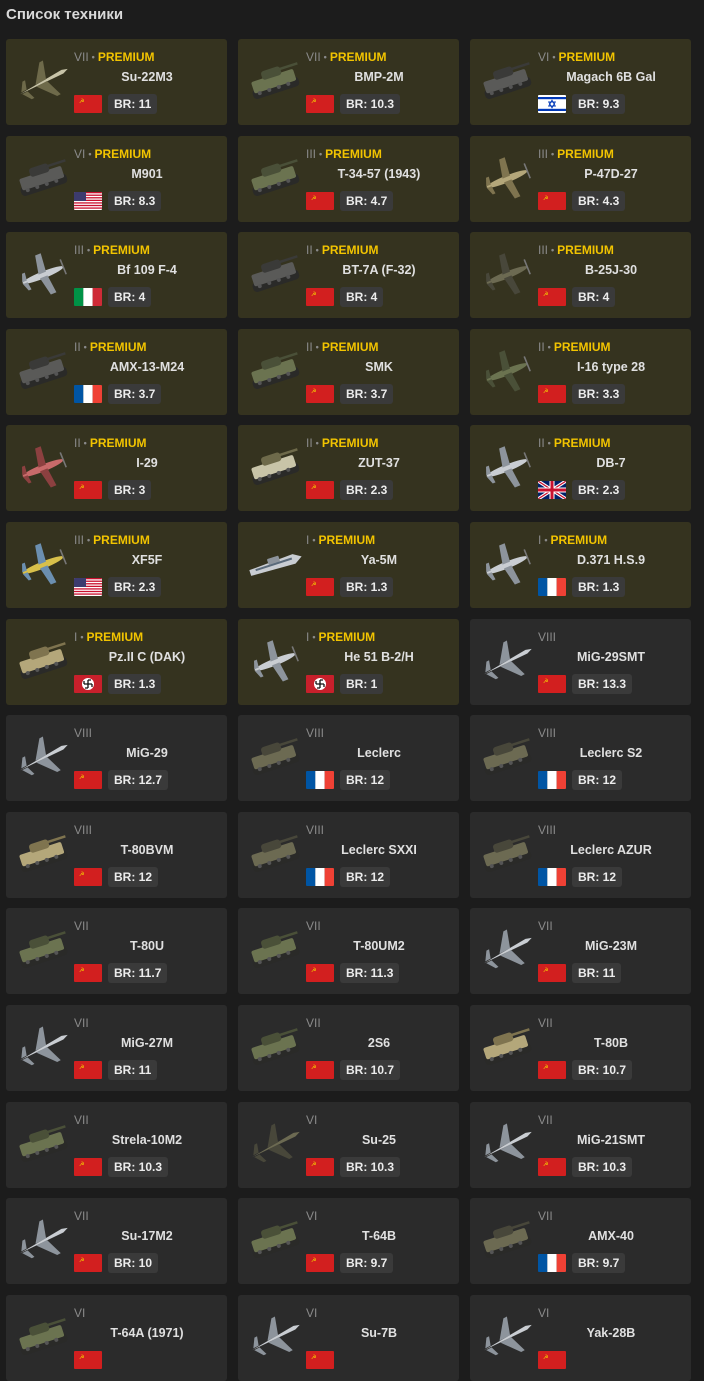 The image size is (704, 1381). Describe the element at coordinates (507, 951) in the screenshot. I see `aircraft-icon` at that location.